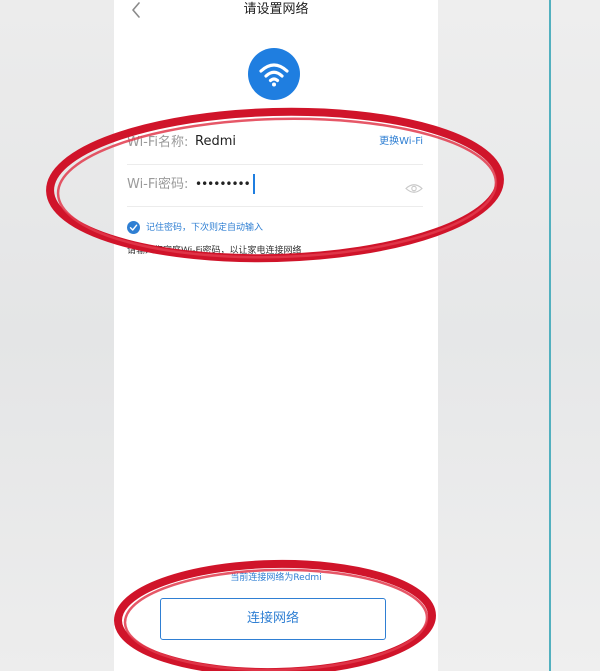 This screenshot has height=671, width=600. Describe the element at coordinates (215, 141) in the screenshot. I see `wifi-name-value: Redmi` at that location.